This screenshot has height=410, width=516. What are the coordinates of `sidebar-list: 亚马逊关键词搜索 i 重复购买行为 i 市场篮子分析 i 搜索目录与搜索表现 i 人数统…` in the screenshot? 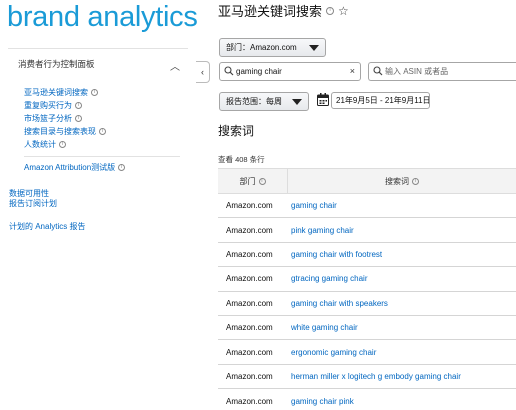 It's located at (65, 118).